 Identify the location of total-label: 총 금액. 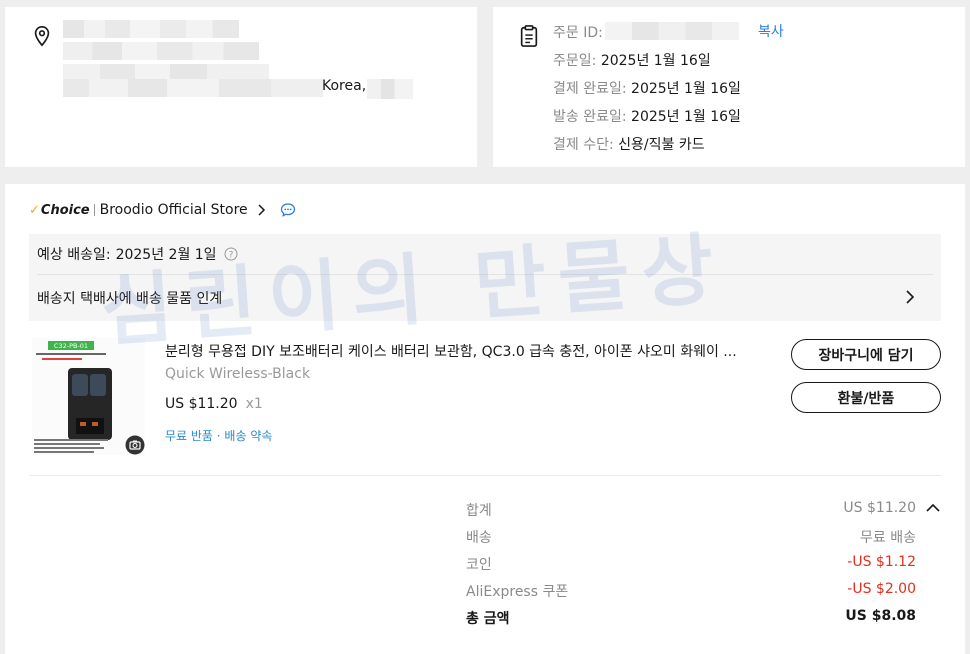
(488, 619).